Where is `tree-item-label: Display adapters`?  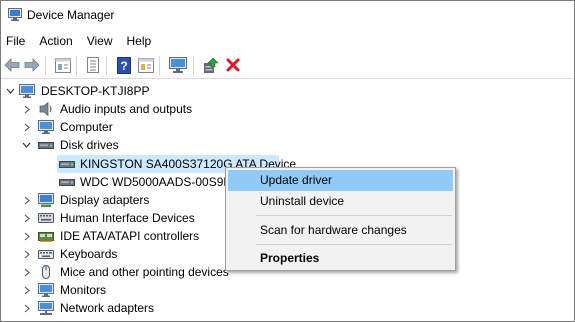 tree-item-label: Display adapters is located at coordinates (105, 200).